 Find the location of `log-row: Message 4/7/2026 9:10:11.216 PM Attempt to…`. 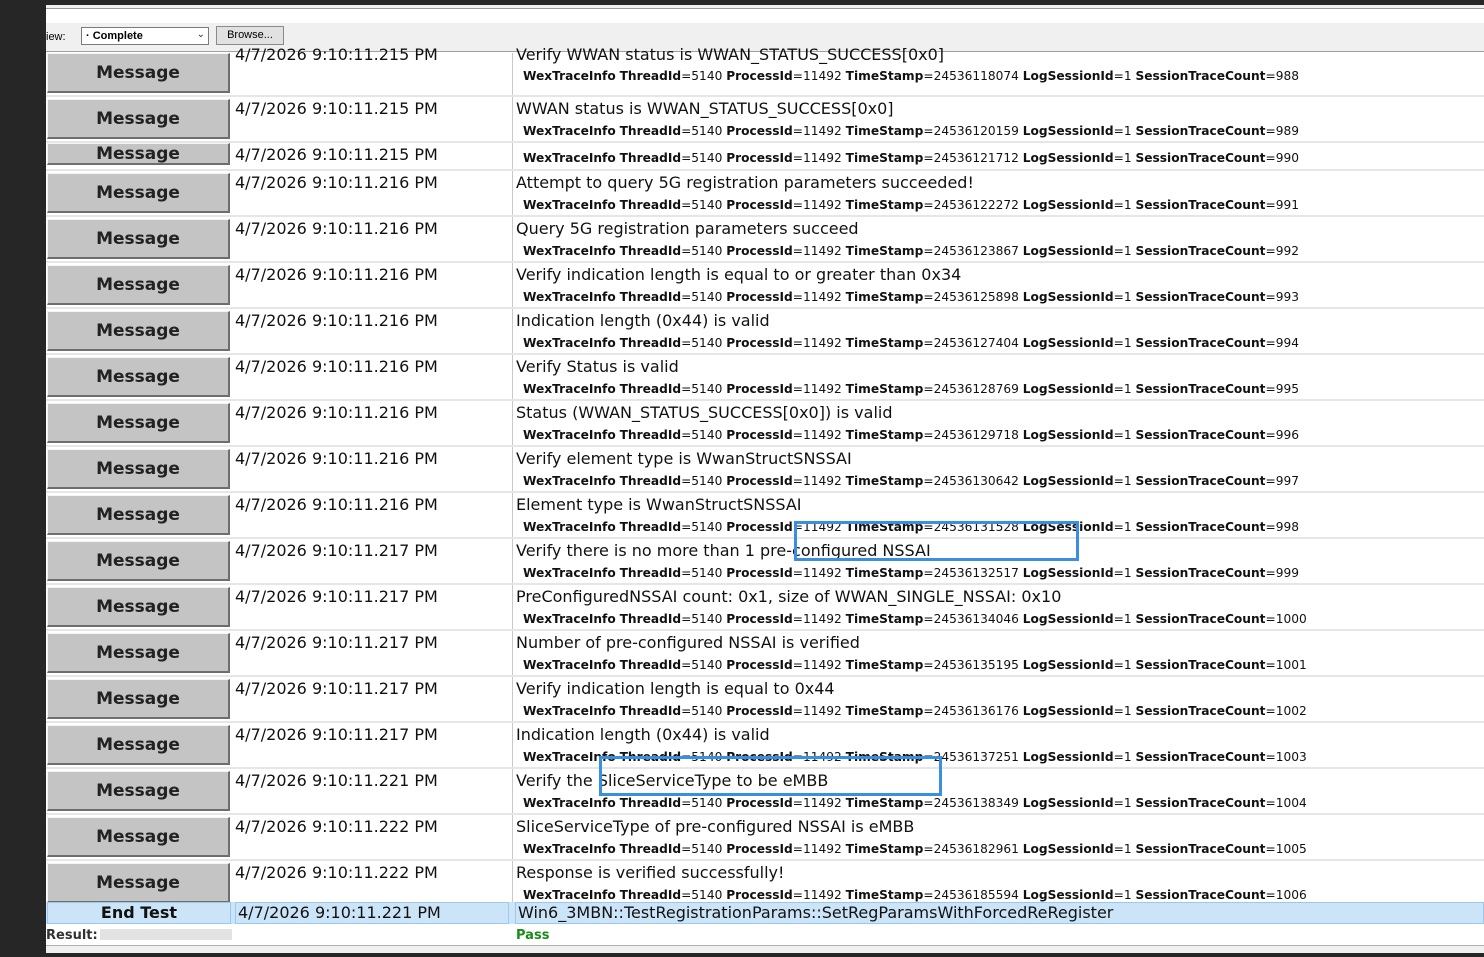

log-row: Message 4/7/2026 9:10:11.216 PM Attempt to… is located at coordinates (765, 194).